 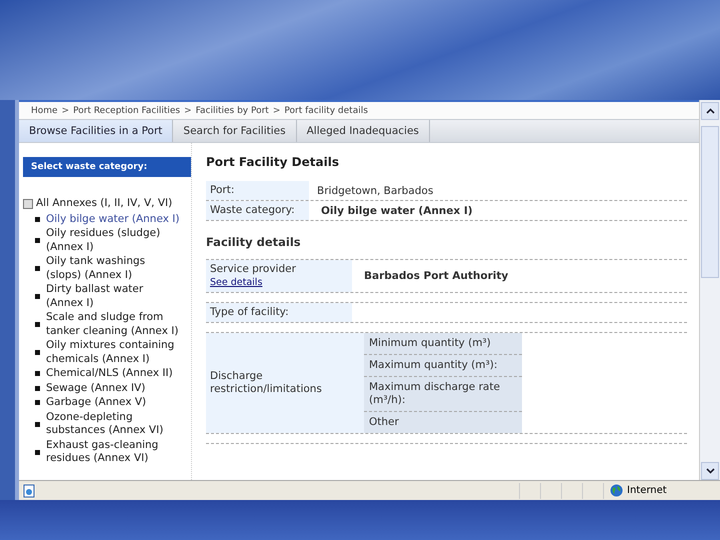 What do you see at coordinates (113, 424) in the screenshot?
I see `tree-item: Ozone-depleting substances (Annex VI)` at bounding box center [113, 424].